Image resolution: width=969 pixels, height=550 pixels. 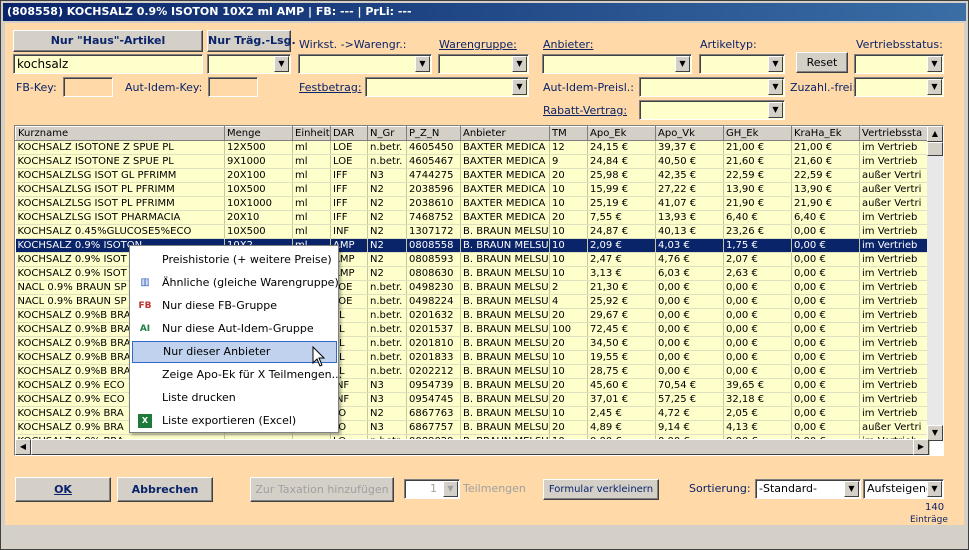 What do you see at coordinates (120, 133) in the screenshot?
I see `column-header: Kurzname` at bounding box center [120, 133].